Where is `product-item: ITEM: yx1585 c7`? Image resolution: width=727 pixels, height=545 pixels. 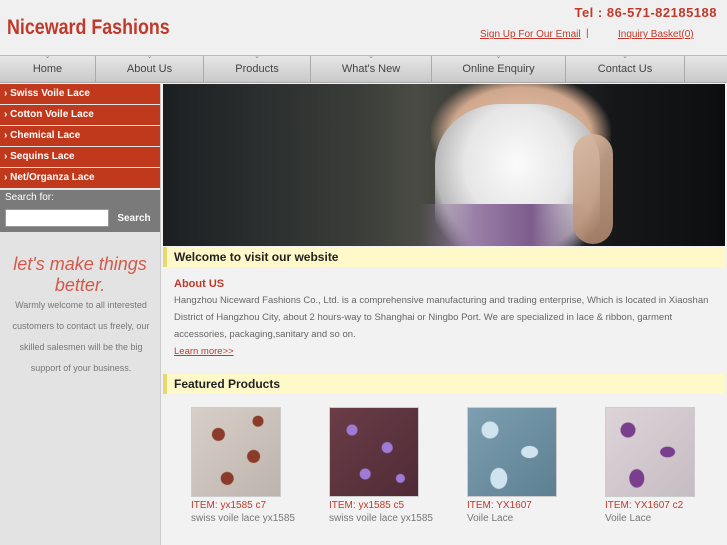
product-item: ITEM: yx1585 c7 is located at coordinates (256, 505).